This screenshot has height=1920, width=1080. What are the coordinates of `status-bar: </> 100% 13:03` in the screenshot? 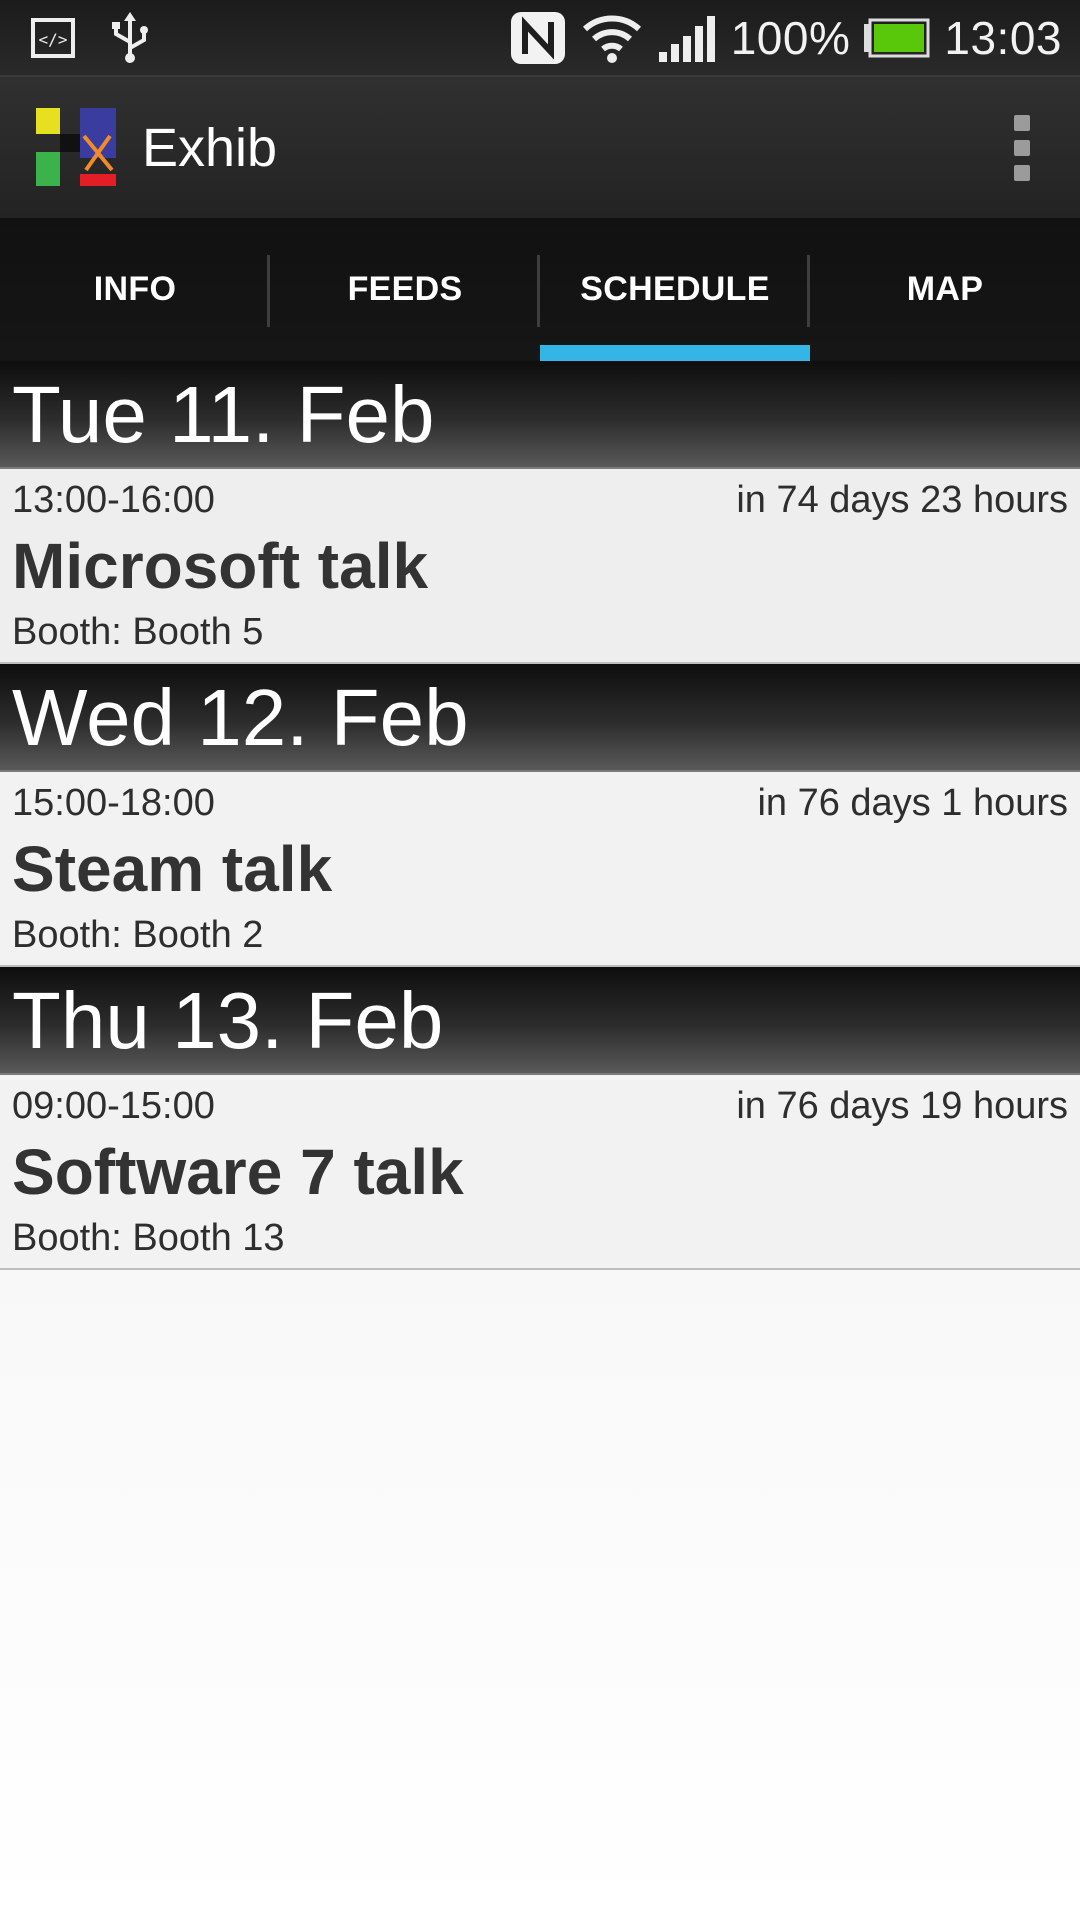 It's located at (540, 37).